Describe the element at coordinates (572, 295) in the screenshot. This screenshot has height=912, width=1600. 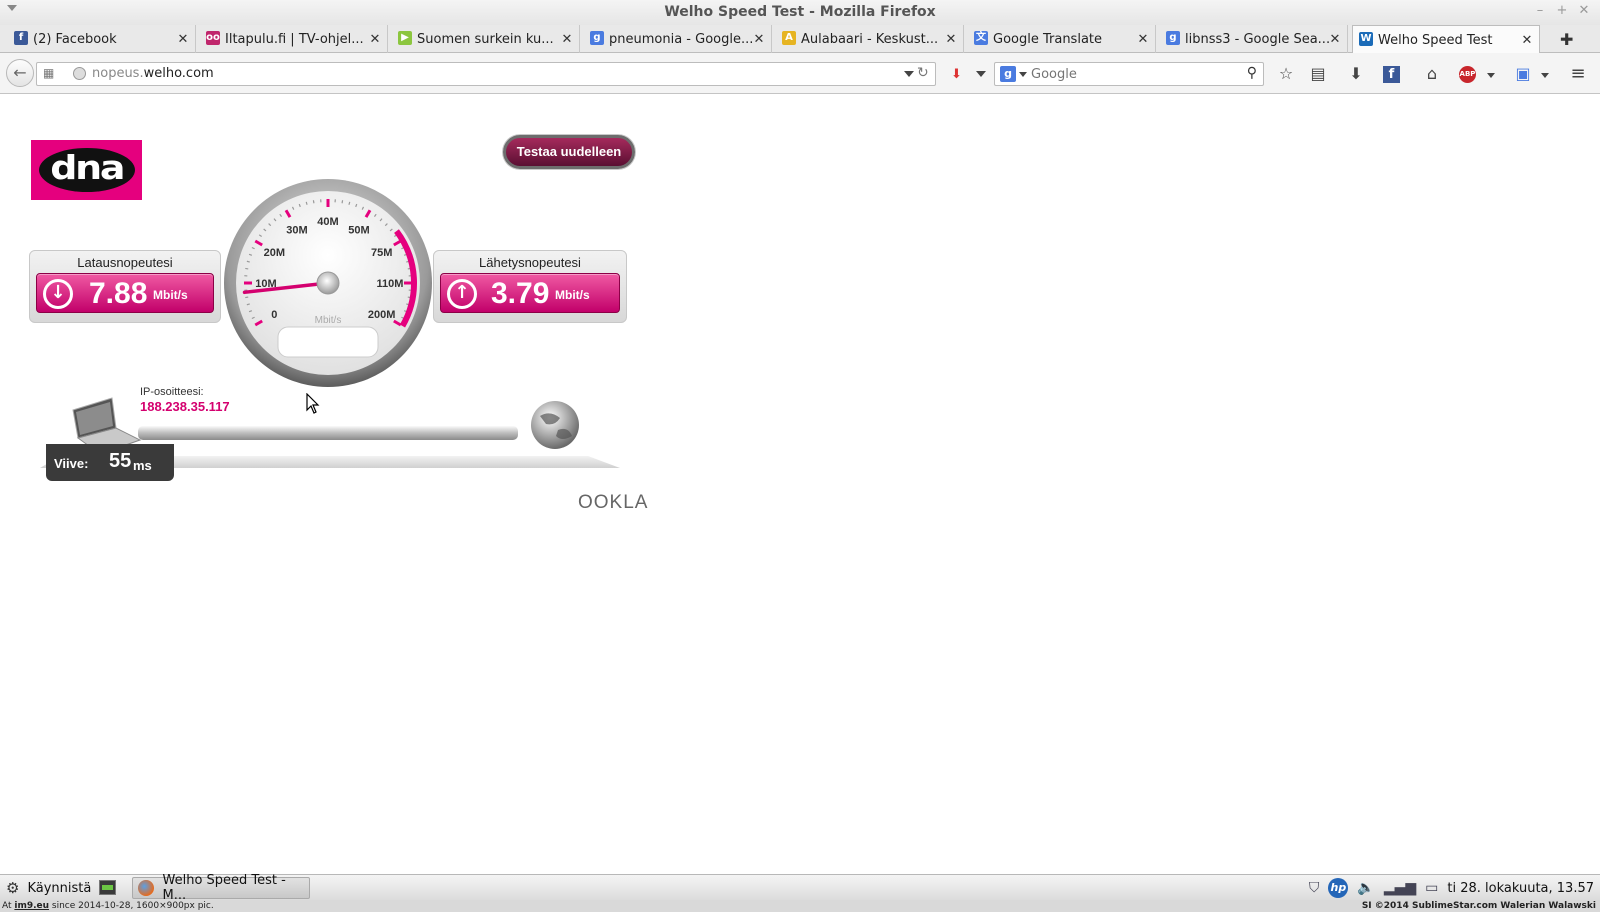
I see `upload-speed-unit: Mbit/s` at that location.